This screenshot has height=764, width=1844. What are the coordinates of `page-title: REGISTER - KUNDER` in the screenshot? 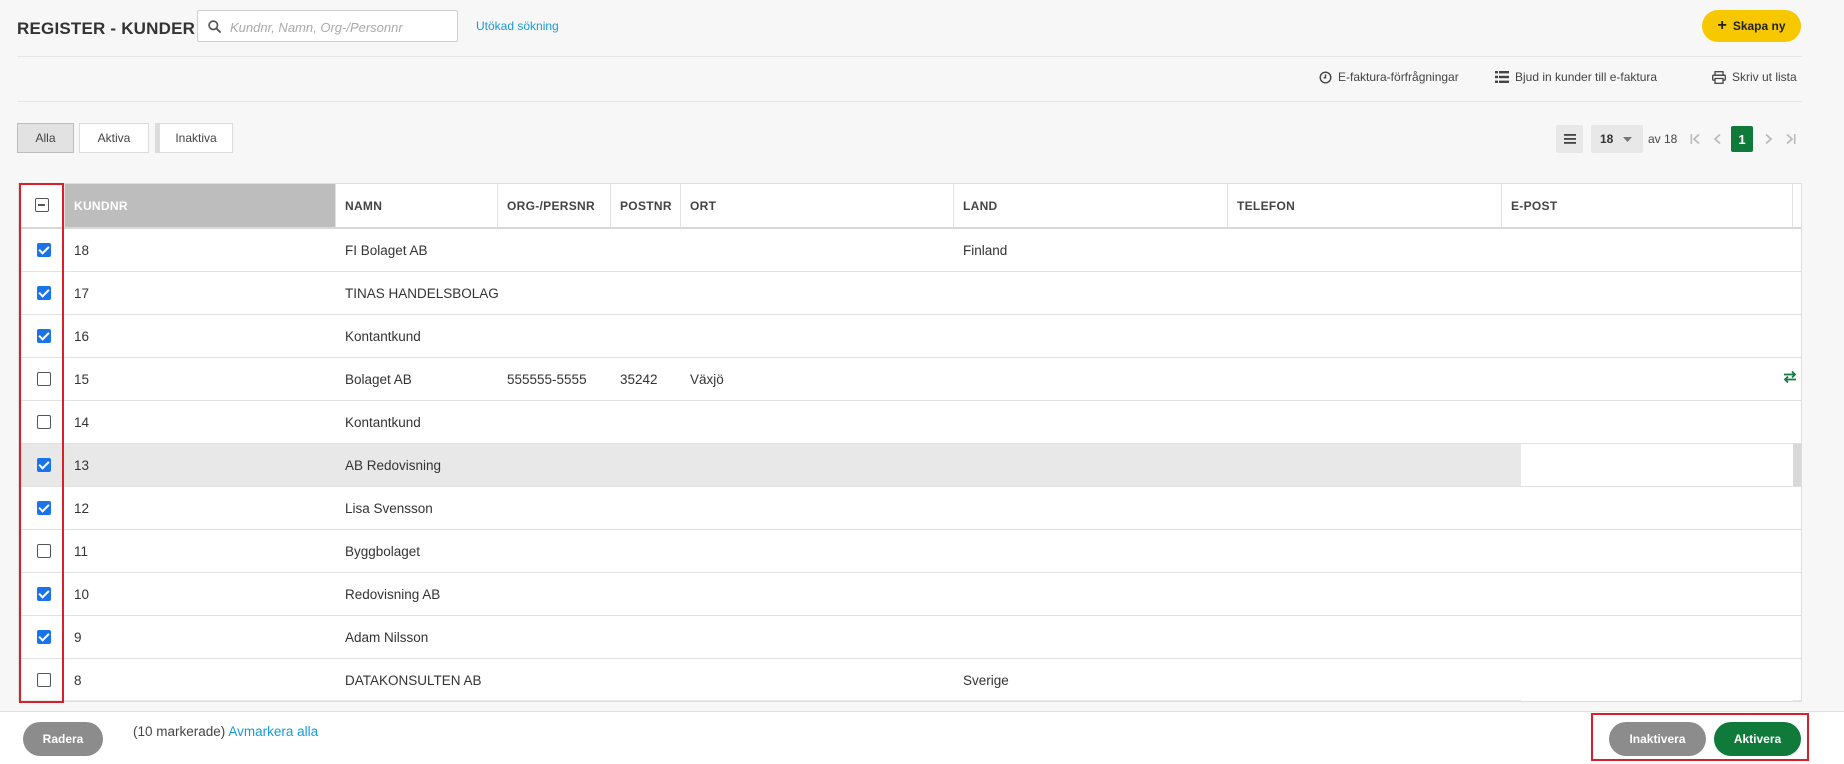 It's located at (106, 28).